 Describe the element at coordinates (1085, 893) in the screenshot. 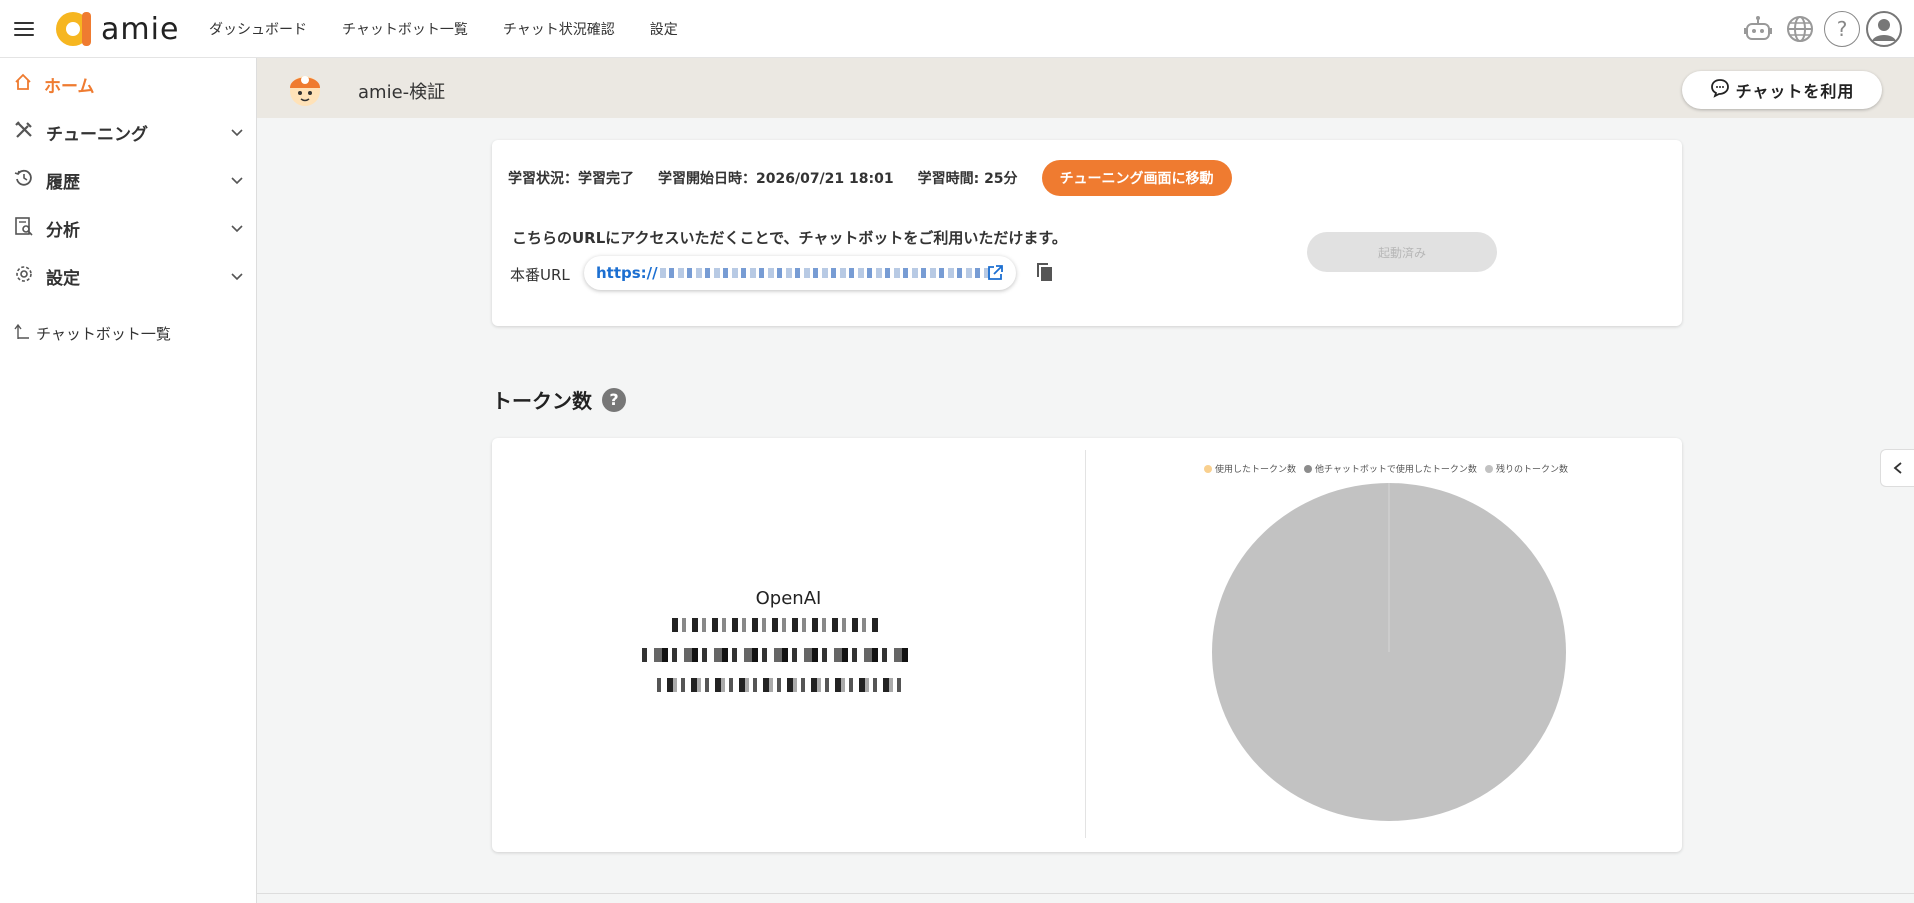

I see `footer-divider` at that location.